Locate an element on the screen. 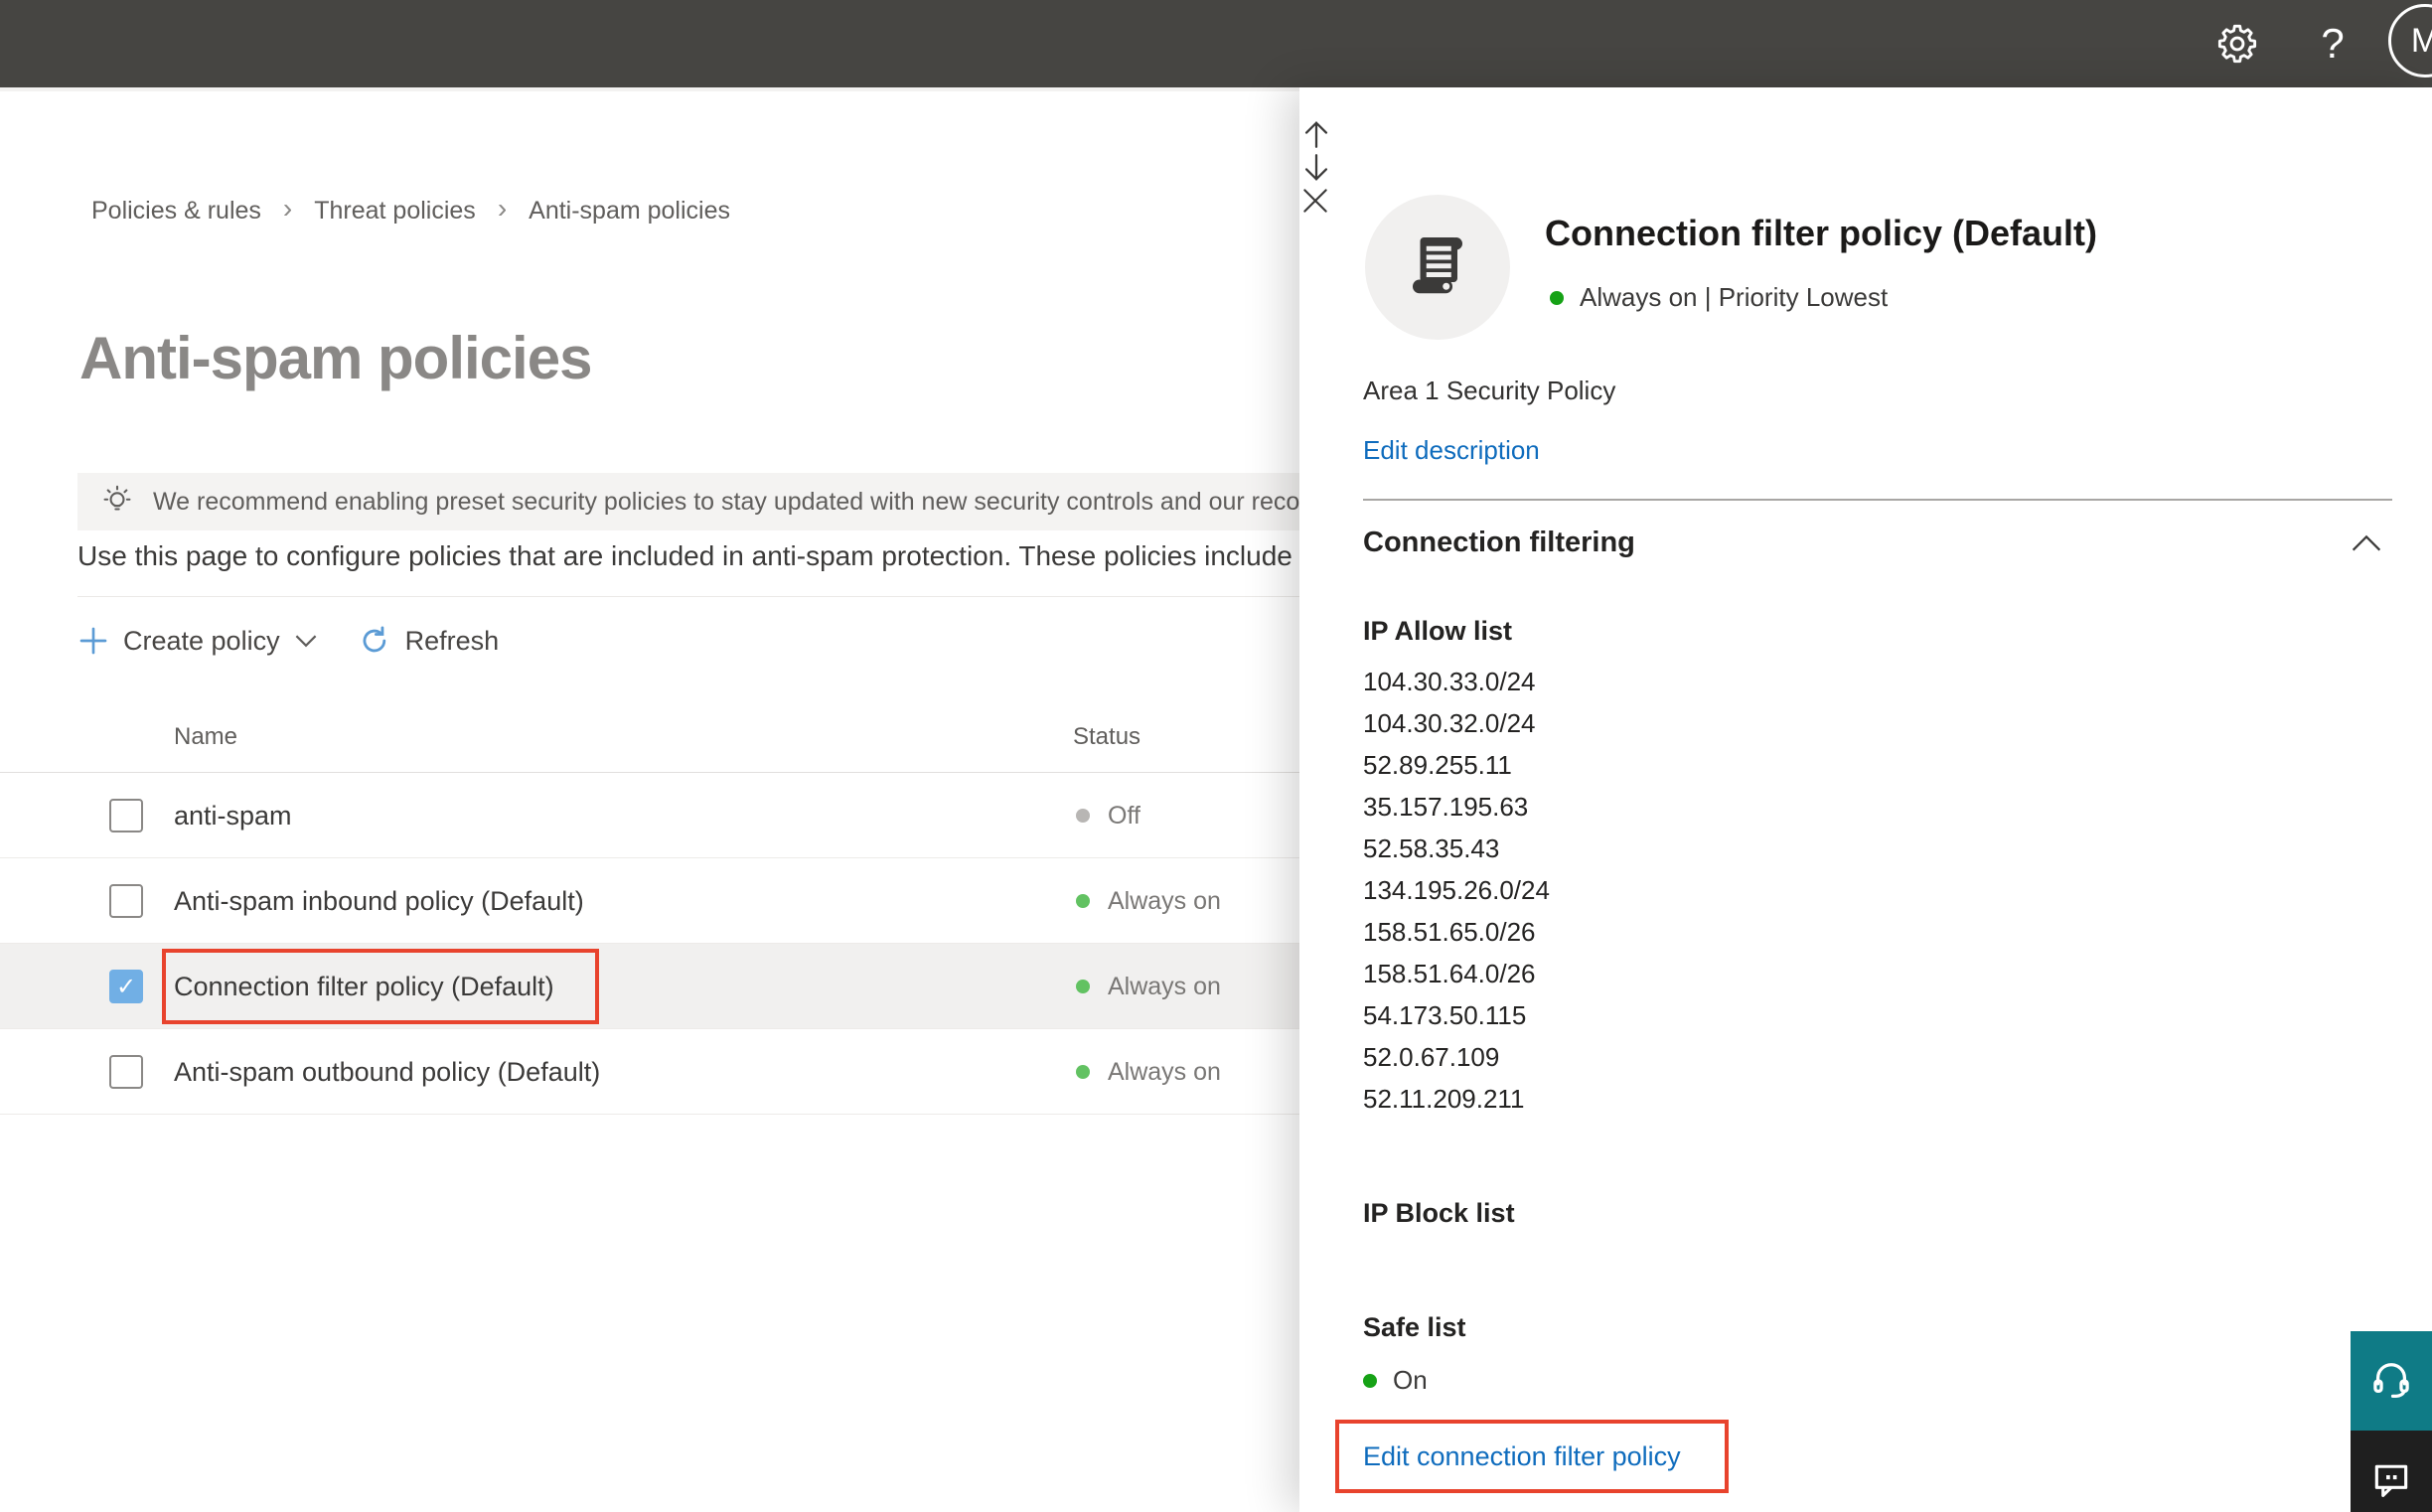 Image resolution: width=2432 pixels, height=1512 pixels. ip-entry: 35.157.195.63 is located at coordinates (1446, 807).